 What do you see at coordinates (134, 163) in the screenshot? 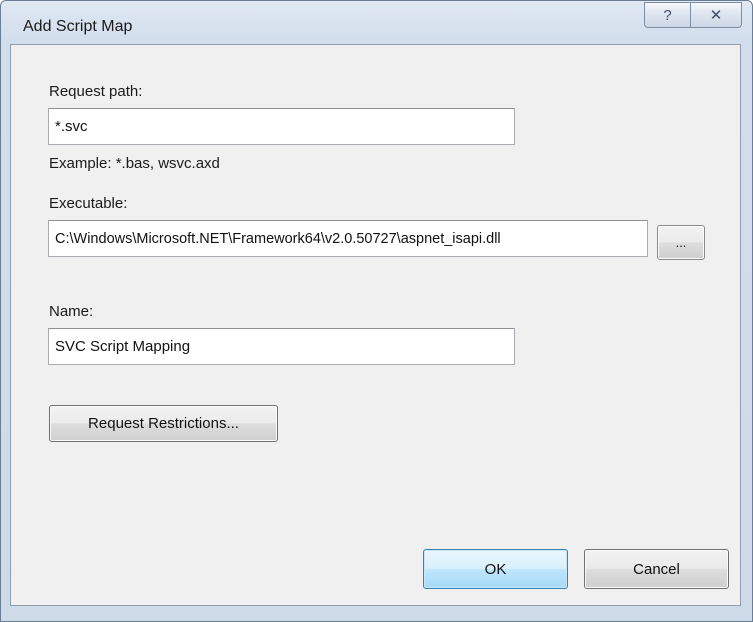
I see `request-path-example: Example: *.bas, wsvc.axd` at bounding box center [134, 163].